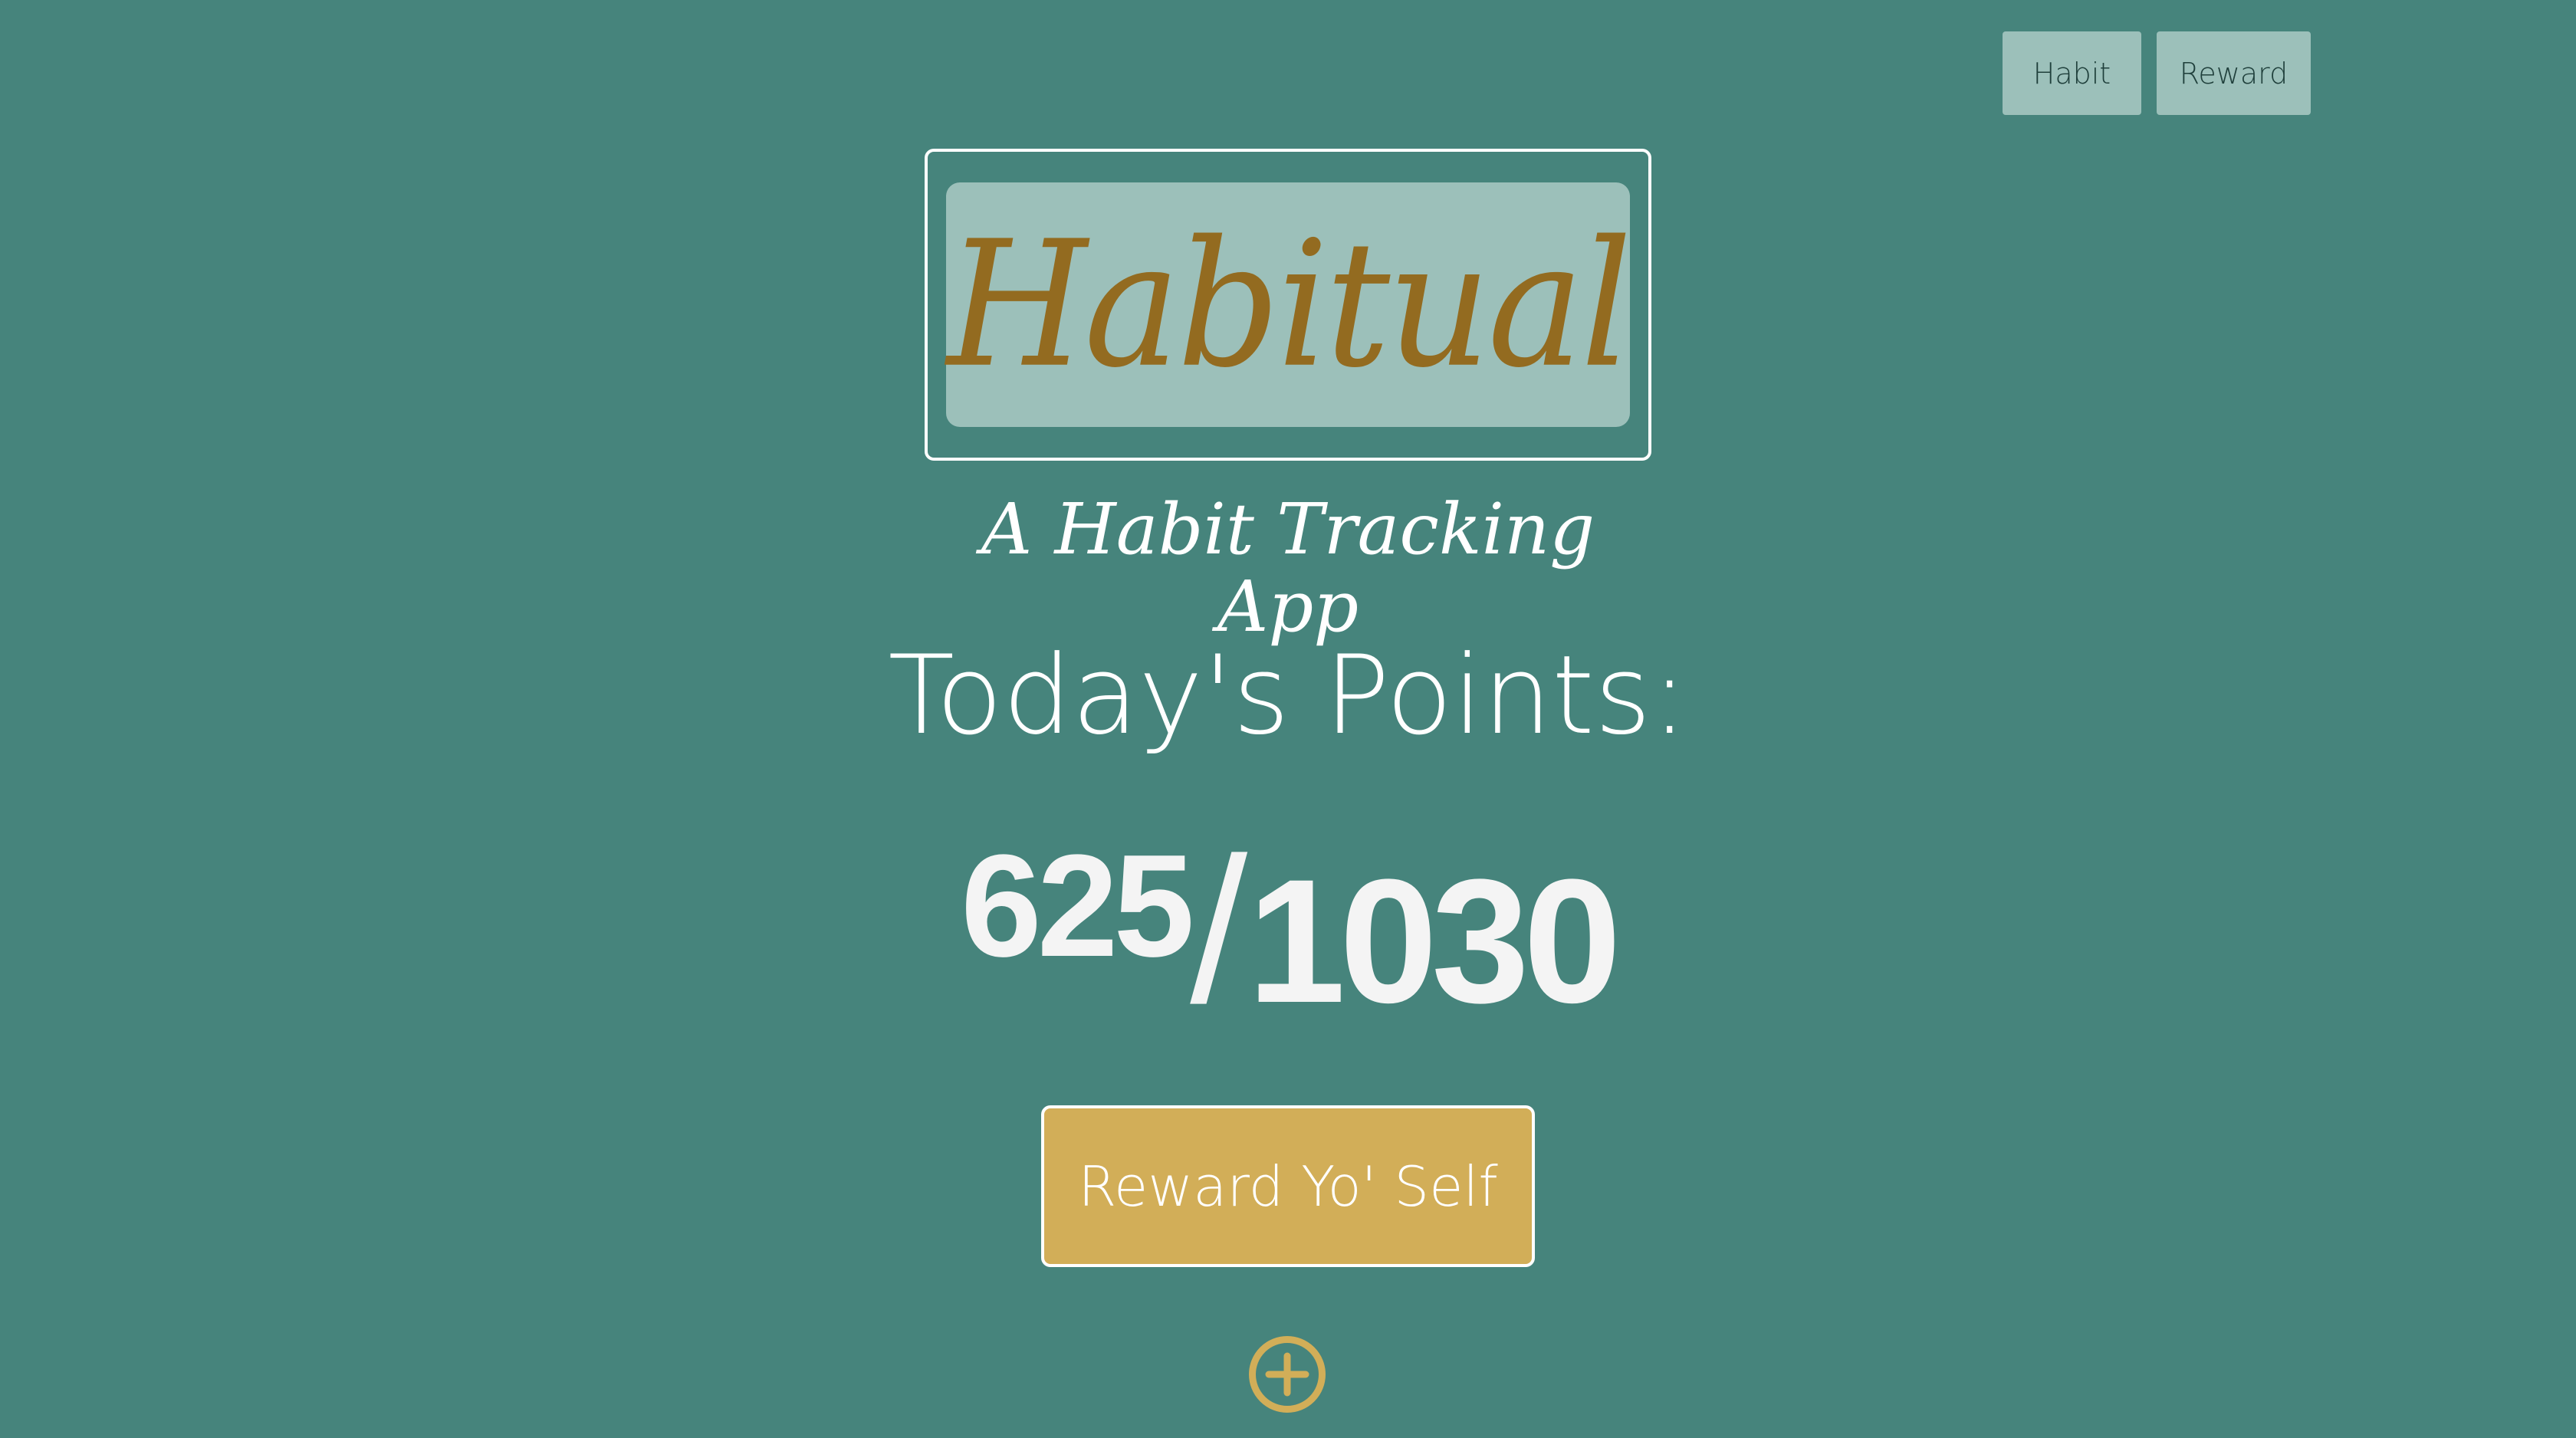 The width and height of the screenshot is (2576, 1438). I want to click on logo: Habitual, so click(1289, 304).